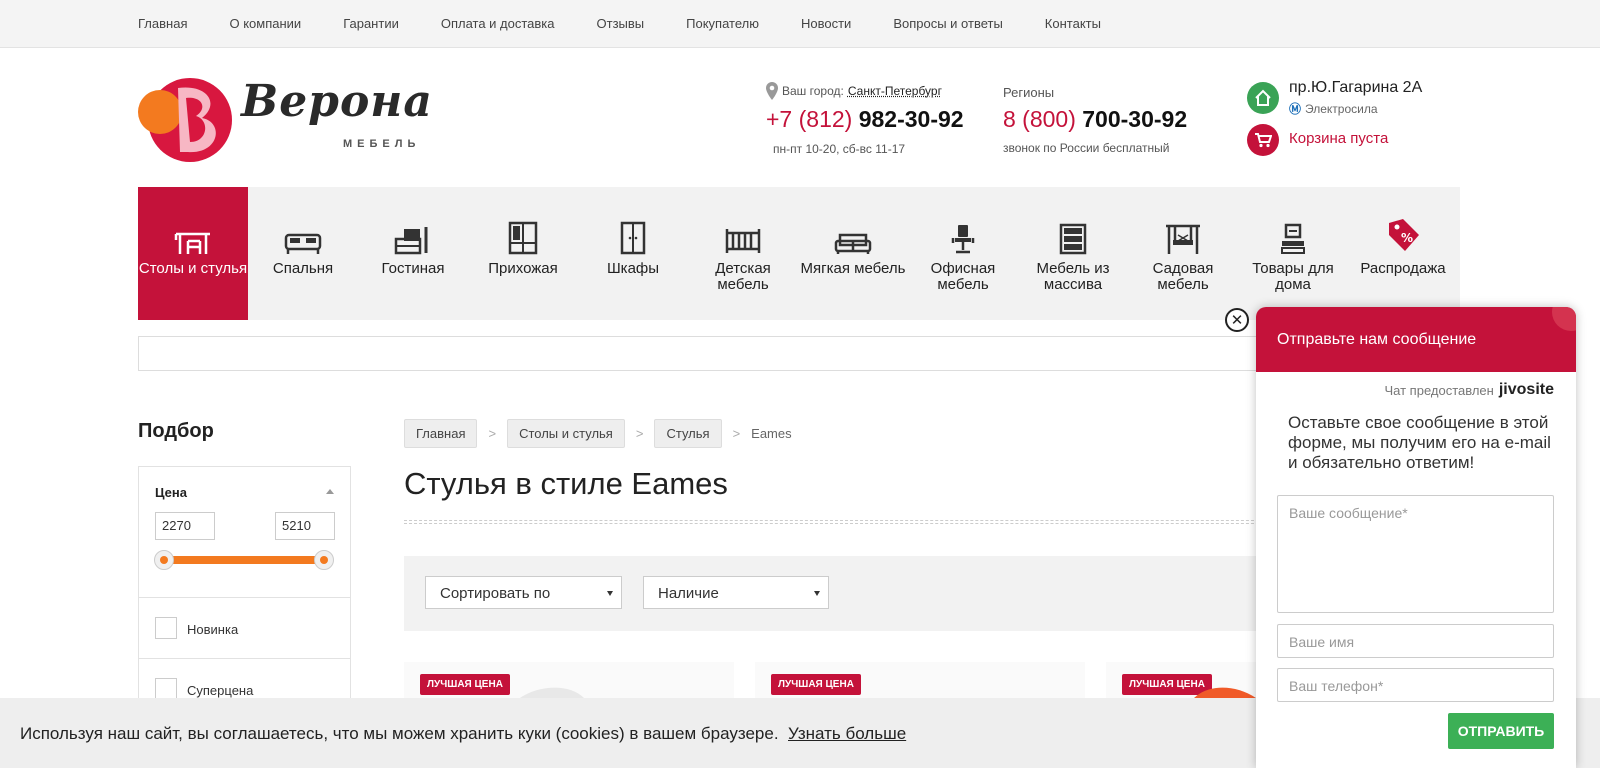 This screenshot has height=768, width=1600. I want to click on wardrobe-icon, so click(633, 236).